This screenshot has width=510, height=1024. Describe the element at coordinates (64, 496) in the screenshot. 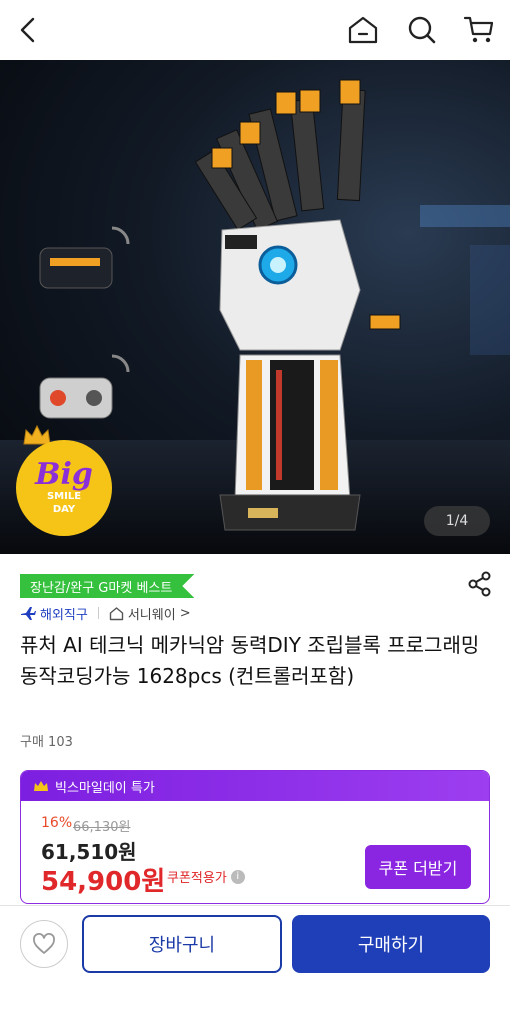

I see `badge-smile-text: SMILE` at that location.